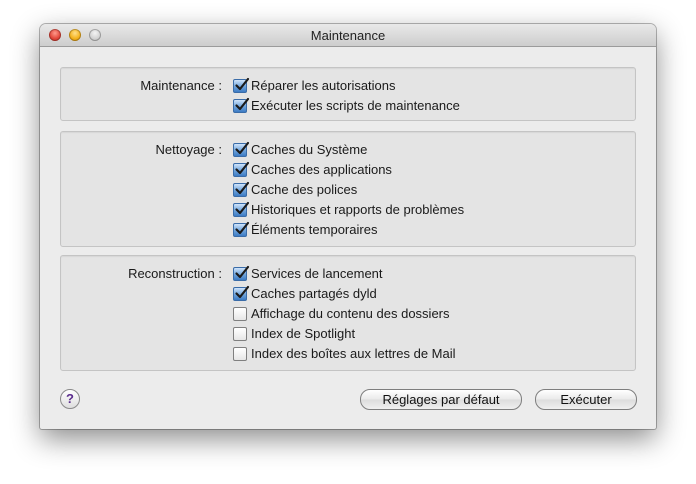  I want to click on checkbox-label: Éléments temporaires, so click(314, 229).